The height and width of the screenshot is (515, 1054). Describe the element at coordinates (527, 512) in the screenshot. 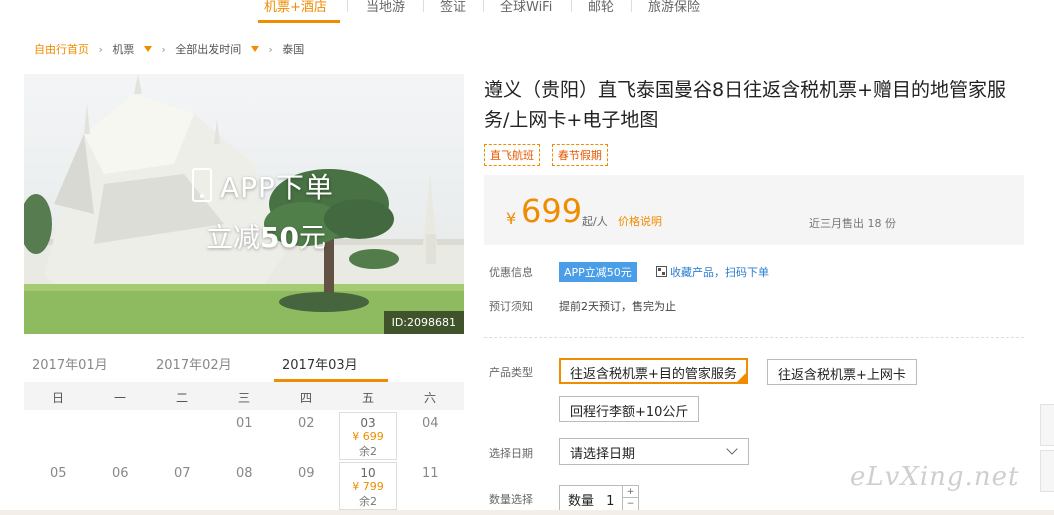

I see `bottom-bar` at that location.